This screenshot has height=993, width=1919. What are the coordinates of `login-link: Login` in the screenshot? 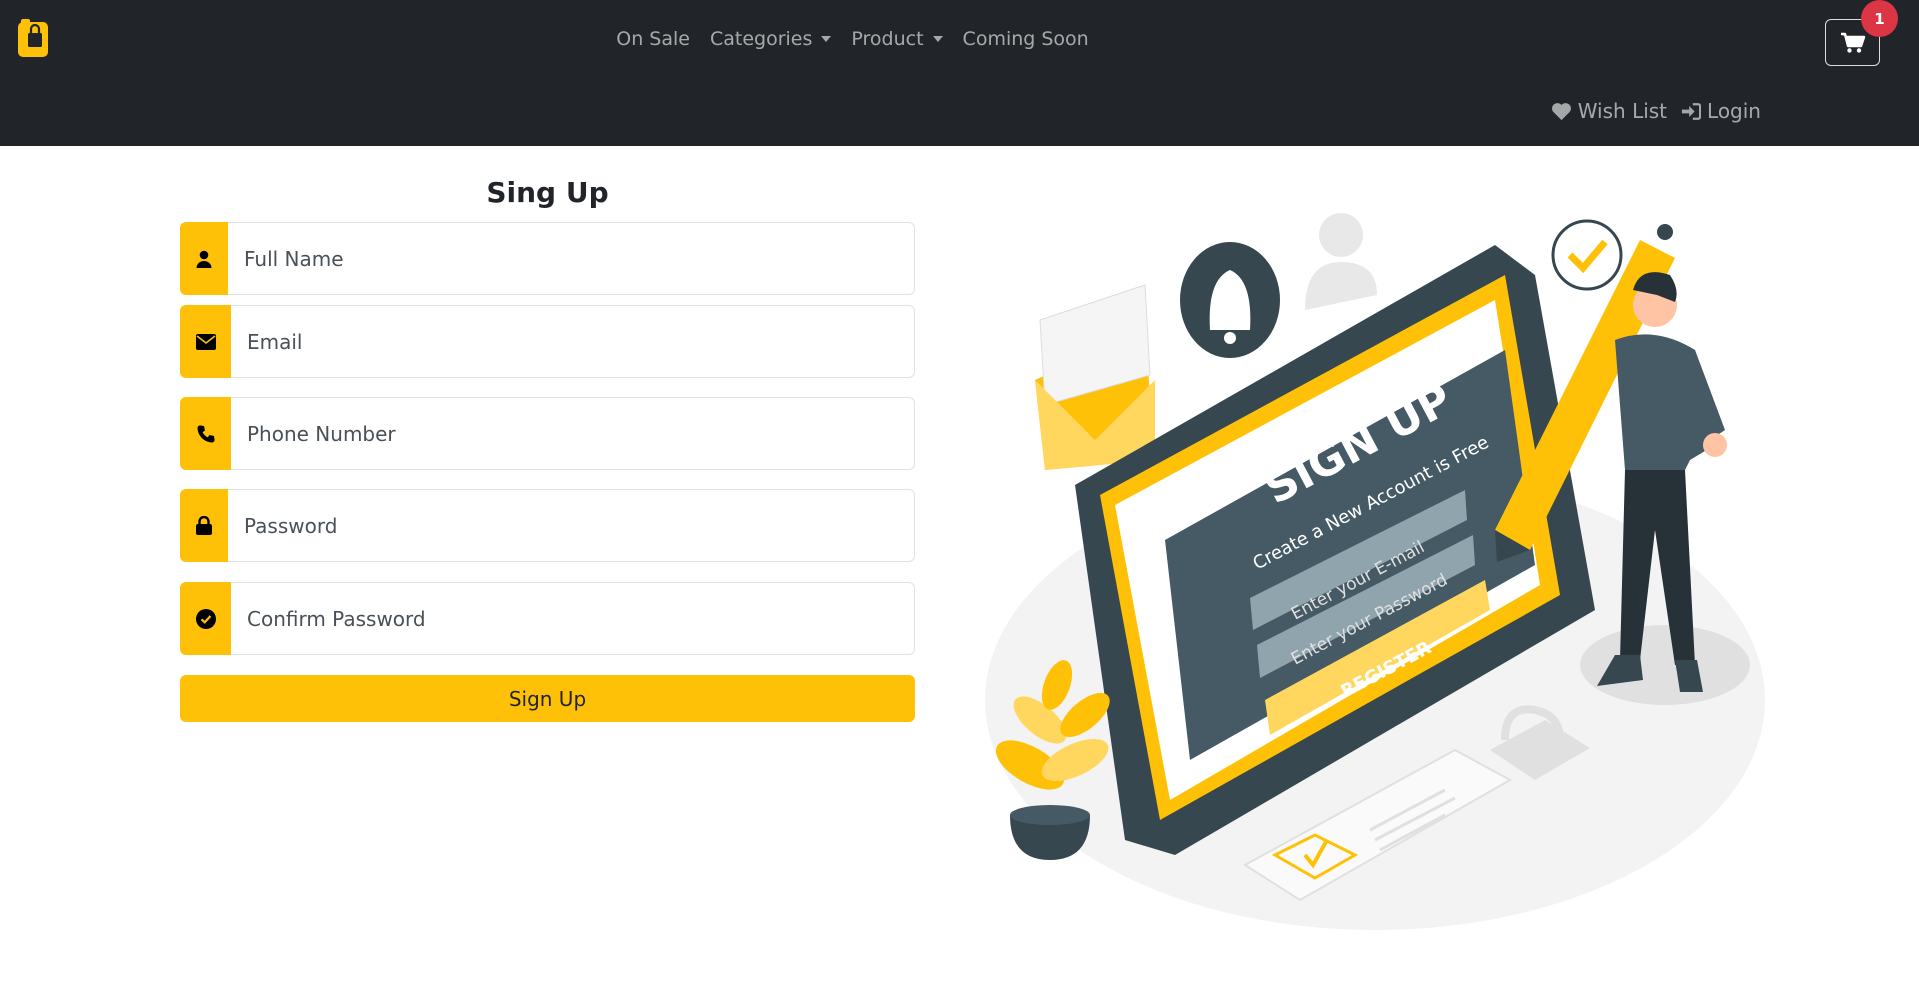 It's located at (1721, 111).